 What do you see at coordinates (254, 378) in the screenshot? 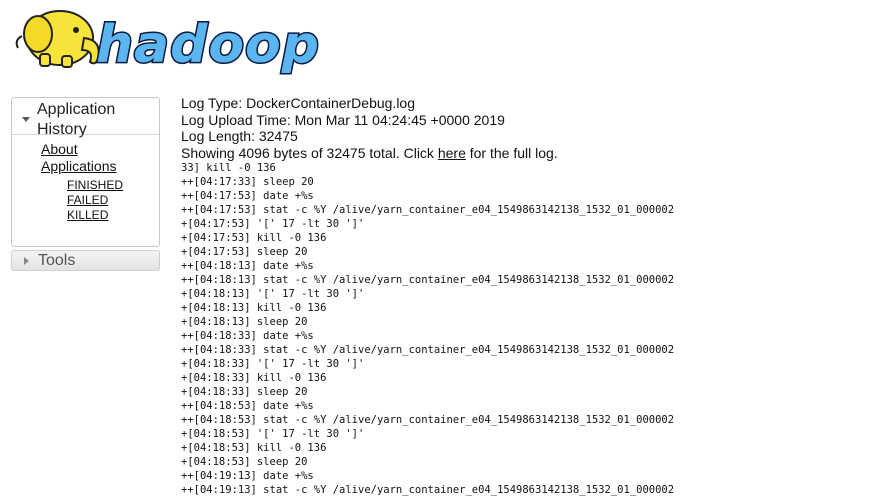
I see `log-line: +[04:18:33] kill -0 136` at bounding box center [254, 378].